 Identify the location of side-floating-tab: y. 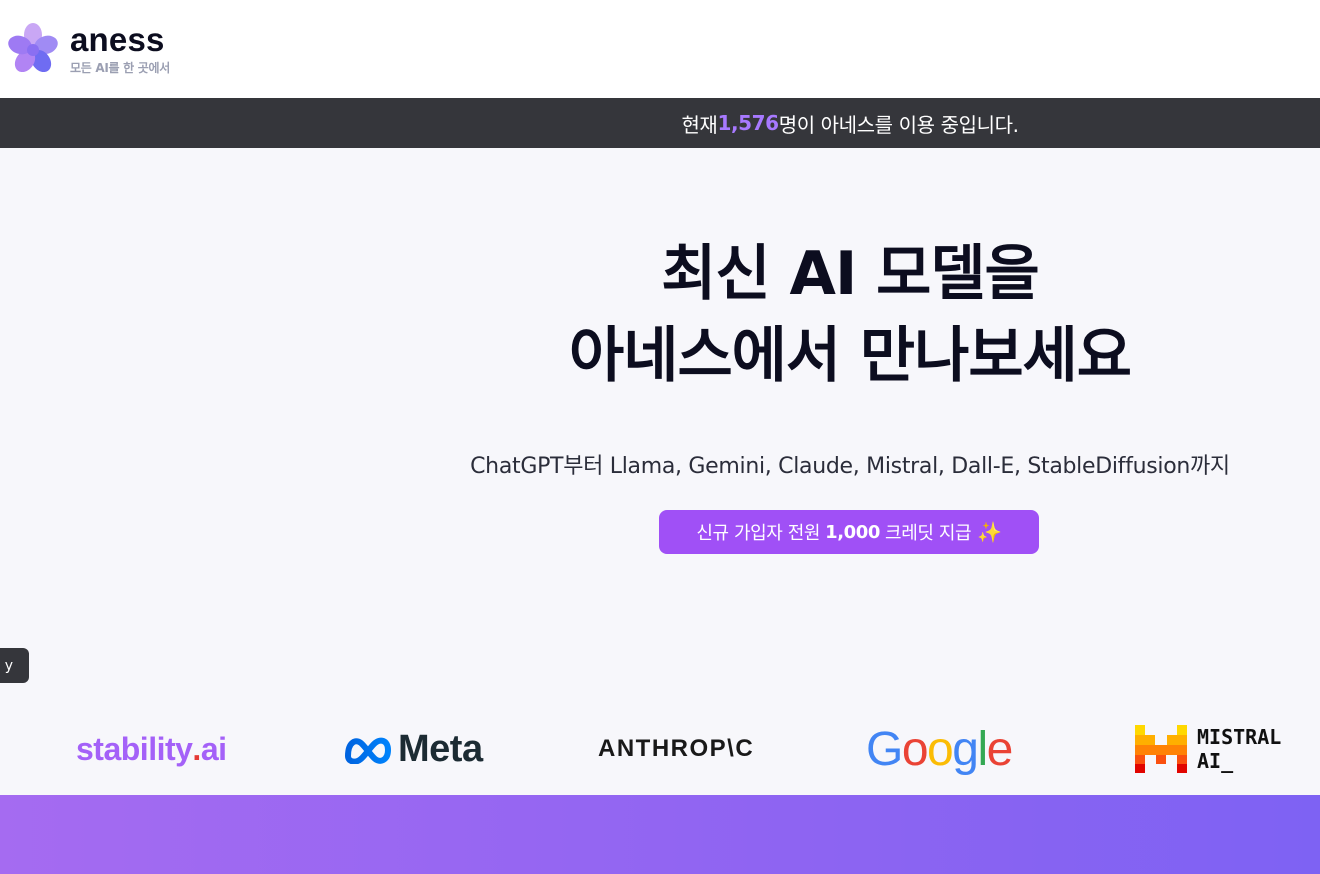
(14, 665).